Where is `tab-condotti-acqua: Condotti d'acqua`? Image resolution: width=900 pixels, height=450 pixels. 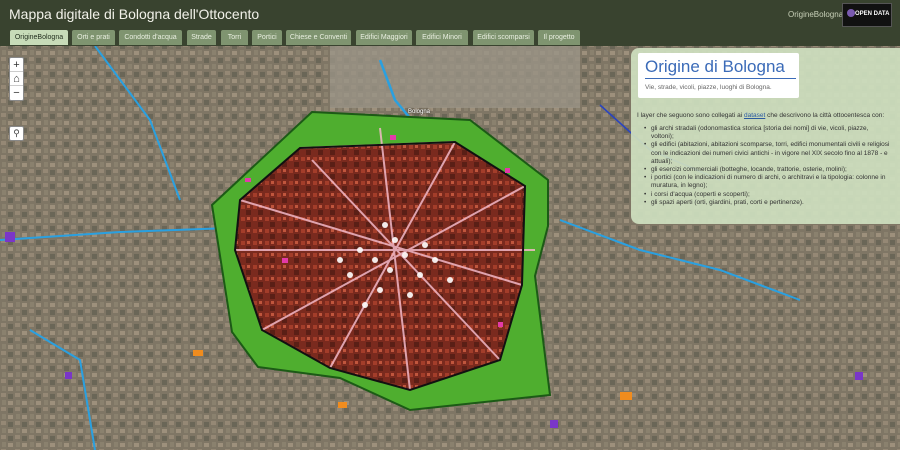
tab-condotti-acqua: Condotti d'acqua is located at coordinates (150, 37).